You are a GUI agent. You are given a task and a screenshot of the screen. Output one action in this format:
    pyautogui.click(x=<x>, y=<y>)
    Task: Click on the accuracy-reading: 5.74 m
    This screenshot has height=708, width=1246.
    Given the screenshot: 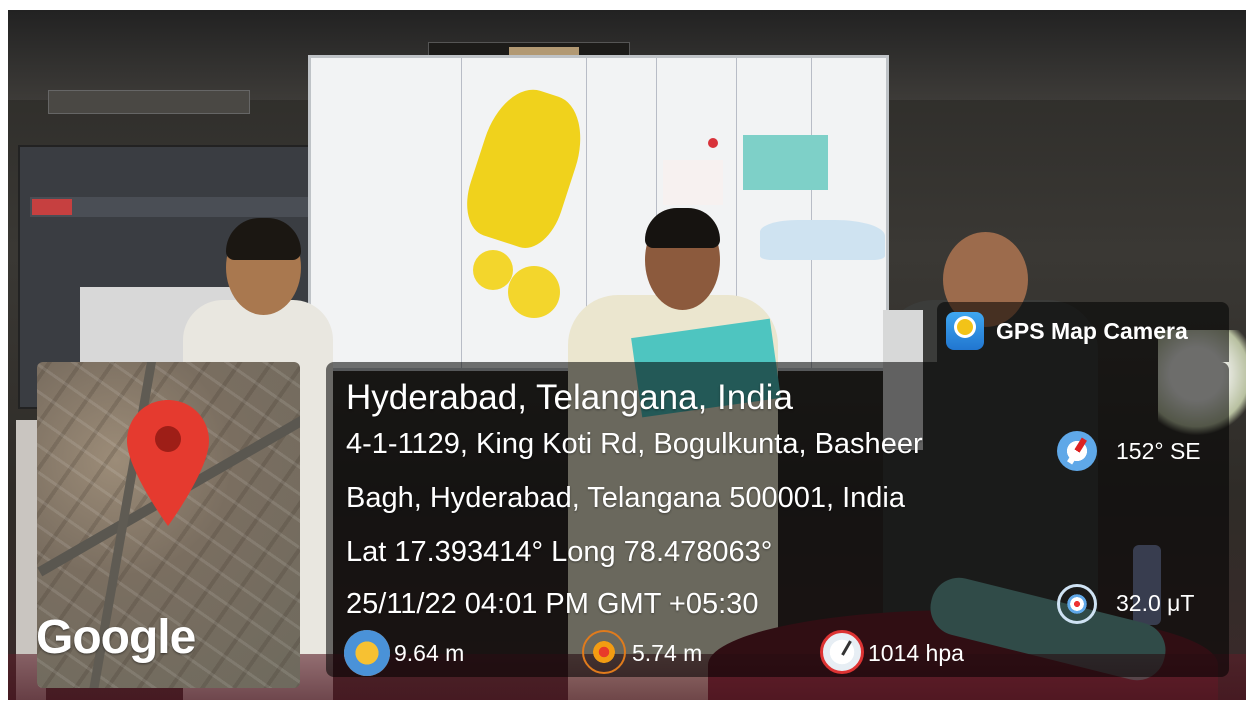 What is the action you would take?
    pyautogui.click(x=667, y=653)
    